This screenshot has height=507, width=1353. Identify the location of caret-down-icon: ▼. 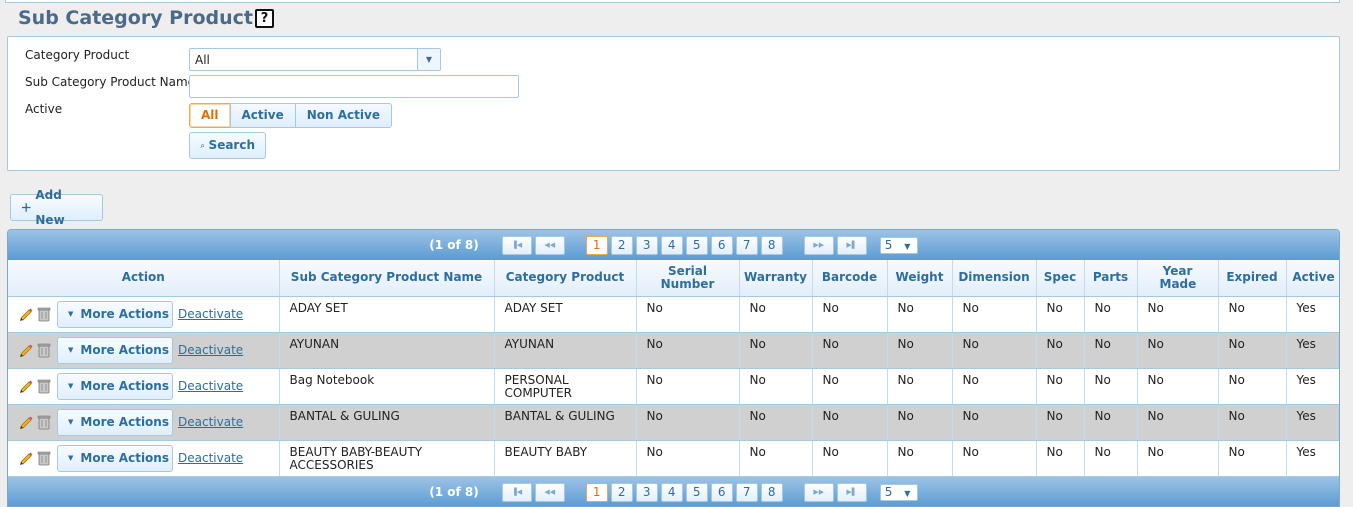
(71, 313).